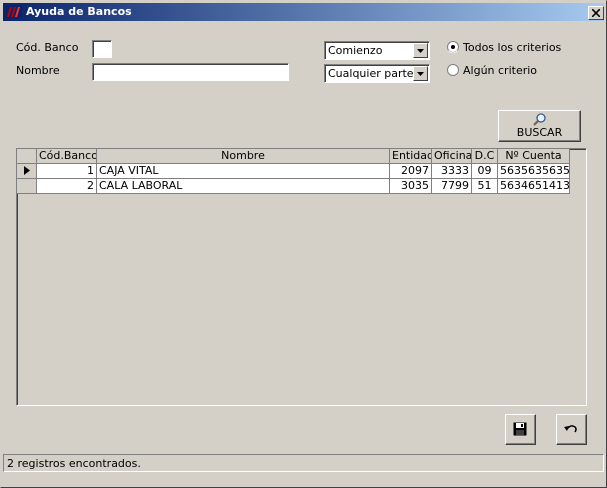 The height and width of the screenshot is (488, 607). I want to click on grid-corner-header, so click(27, 156).